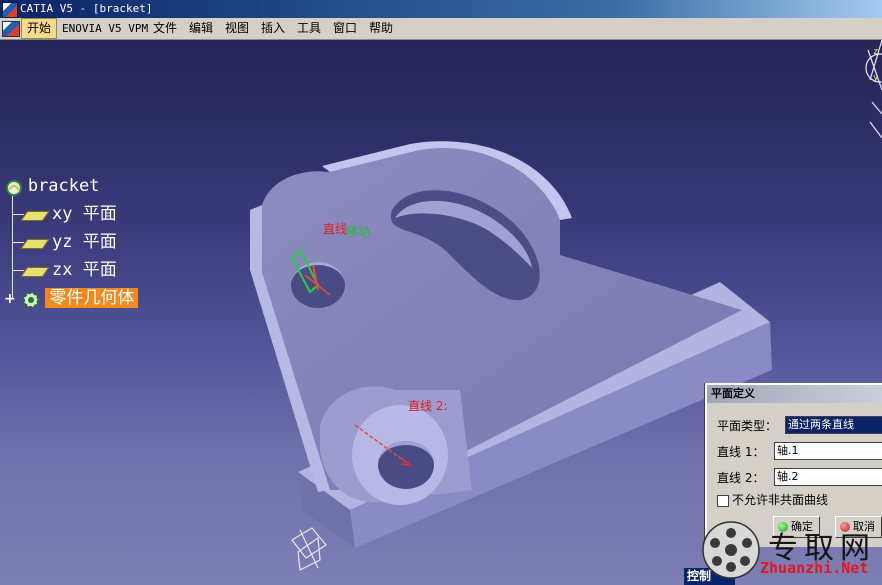 The width and height of the screenshot is (882, 585). What do you see at coordinates (441, 29) in the screenshot?
I see `menu-bar: 开始 ENOVIA V5 VPM 文件 编辑 视图 插入 工具 窗口 帮助` at bounding box center [441, 29].